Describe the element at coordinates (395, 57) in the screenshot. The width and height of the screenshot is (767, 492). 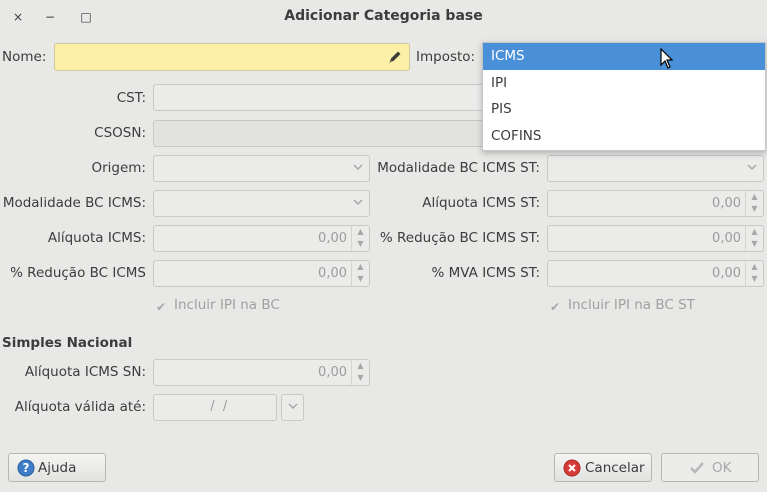
I see `pencil-icon` at that location.